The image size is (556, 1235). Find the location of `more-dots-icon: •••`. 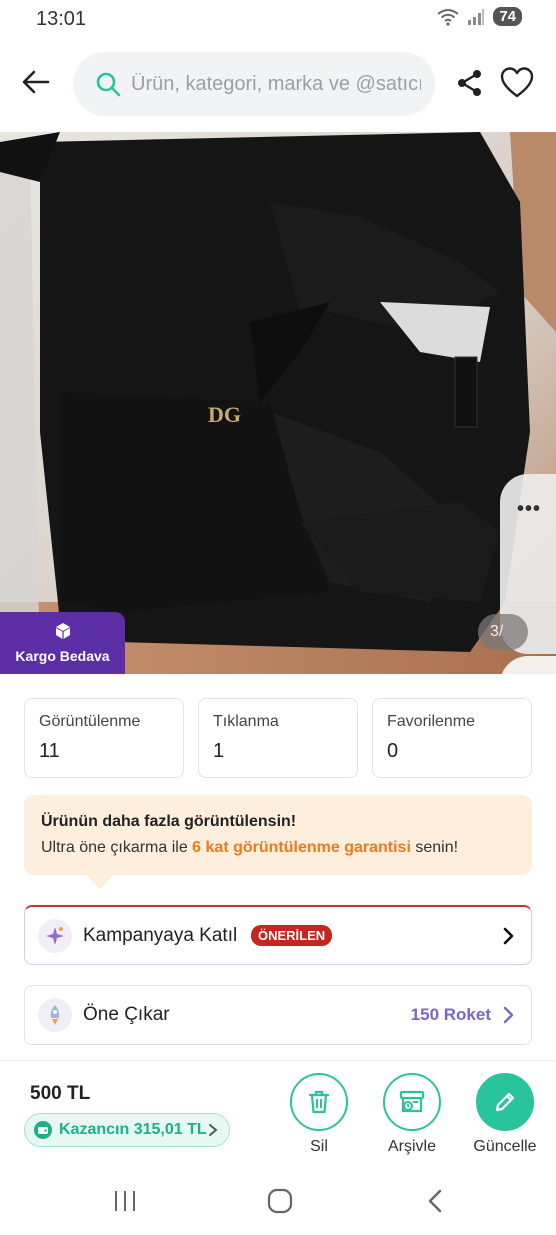

more-dots-icon: ••• is located at coordinates (529, 509).